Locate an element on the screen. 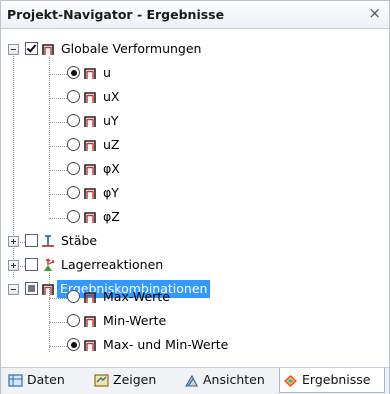  tree-item-globale-verformungen: Globale Verformungen is located at coordinates (195, 49).